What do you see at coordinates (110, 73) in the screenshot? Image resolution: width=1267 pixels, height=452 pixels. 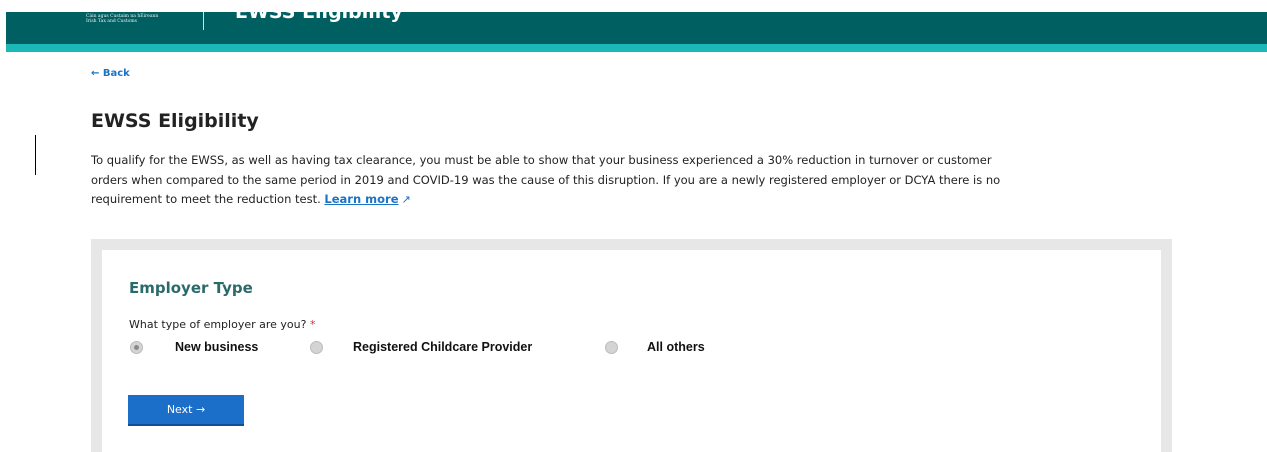 I see `back-link: ← Back` at bounding box center [110, 73].